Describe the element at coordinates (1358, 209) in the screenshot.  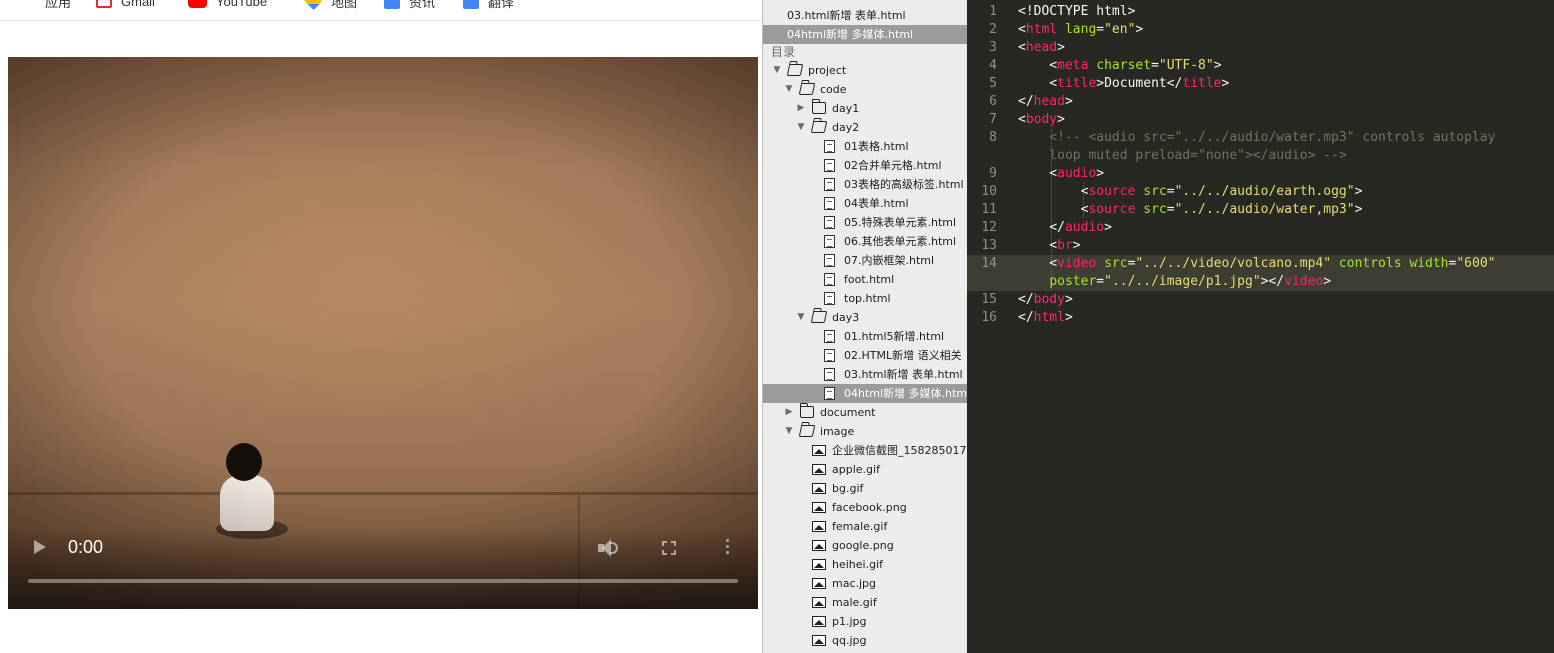
I see `code-token-punct: >` at that location.